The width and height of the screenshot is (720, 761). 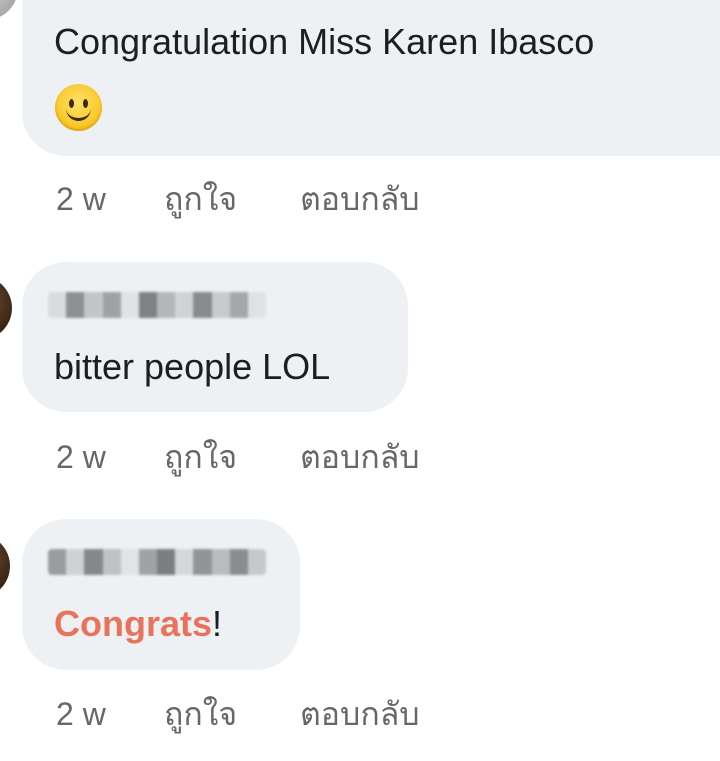 What do you see at coordinates (217, 623) in the screenshot?
I see `comment-text-rest: !` at bounding box center [217, 623].